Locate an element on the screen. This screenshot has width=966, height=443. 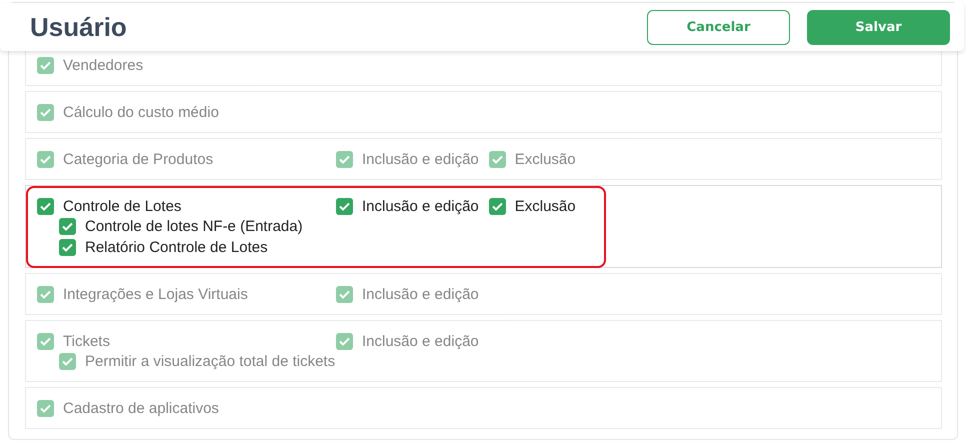
save-button: Salvar is located at coordinates (878, 27).